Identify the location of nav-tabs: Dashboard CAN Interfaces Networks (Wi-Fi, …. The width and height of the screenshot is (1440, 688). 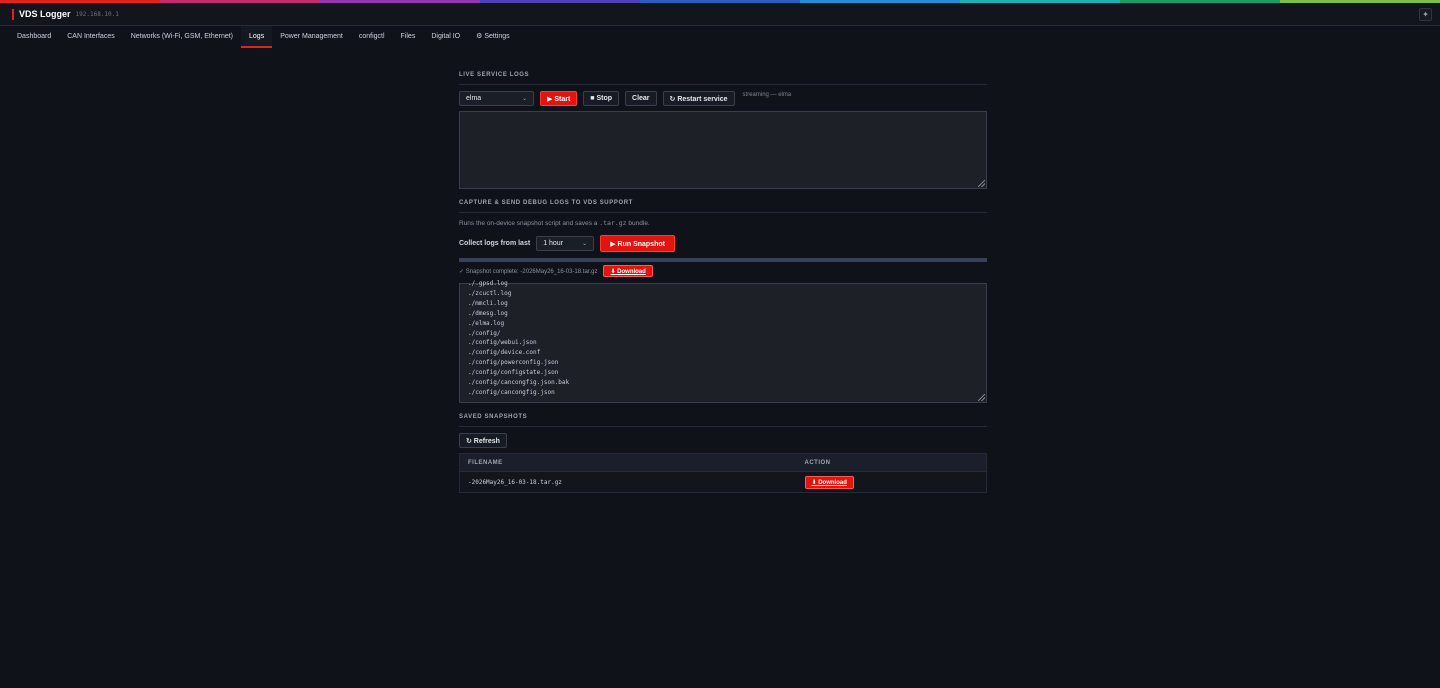
(720, 37).